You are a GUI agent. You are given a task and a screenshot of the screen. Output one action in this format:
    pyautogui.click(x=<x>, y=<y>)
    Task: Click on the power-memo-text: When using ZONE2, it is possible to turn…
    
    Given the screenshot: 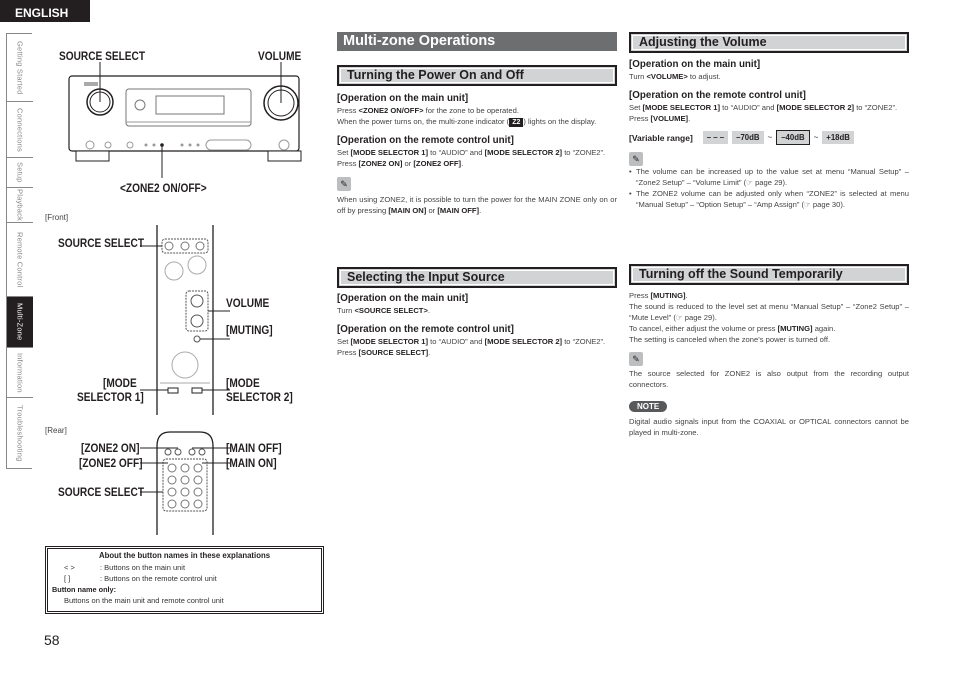 What is the action you would take?
    pyautogui.click(x=477, y=205)
    